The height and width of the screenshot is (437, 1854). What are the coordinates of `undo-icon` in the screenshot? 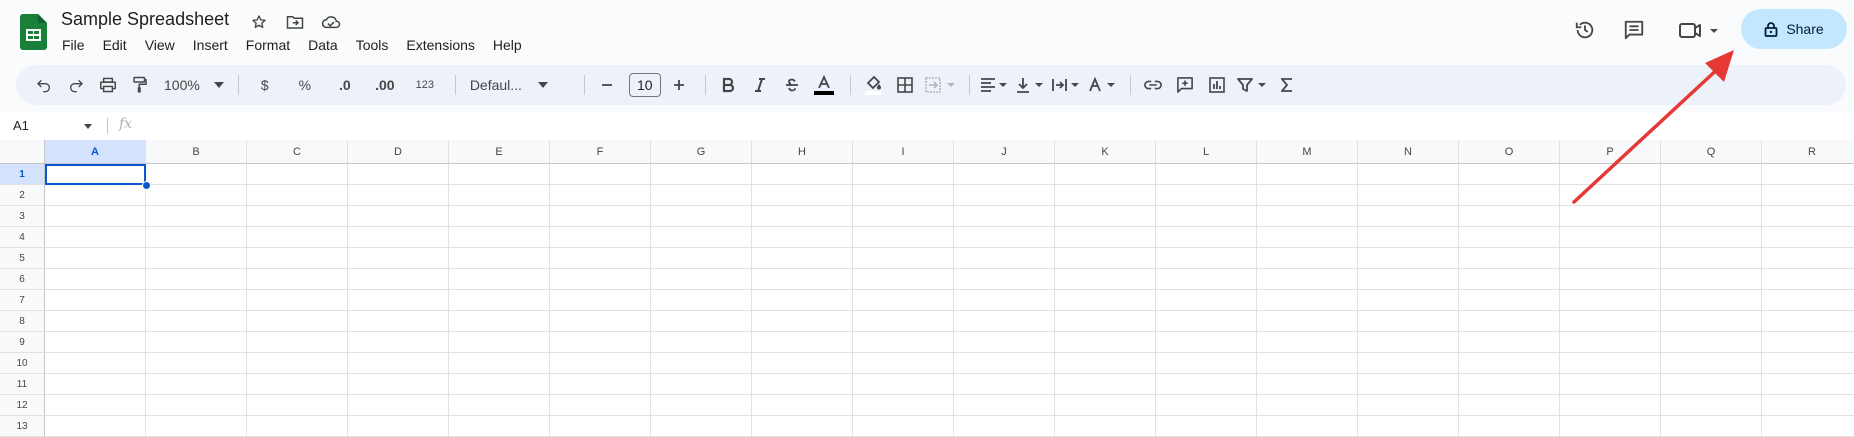 It's located at (44, 85).